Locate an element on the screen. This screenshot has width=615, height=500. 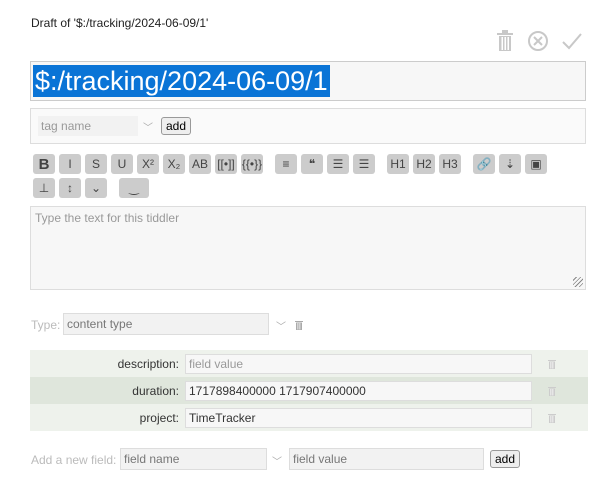
field-name: description: is located at coordinates (148, 363).